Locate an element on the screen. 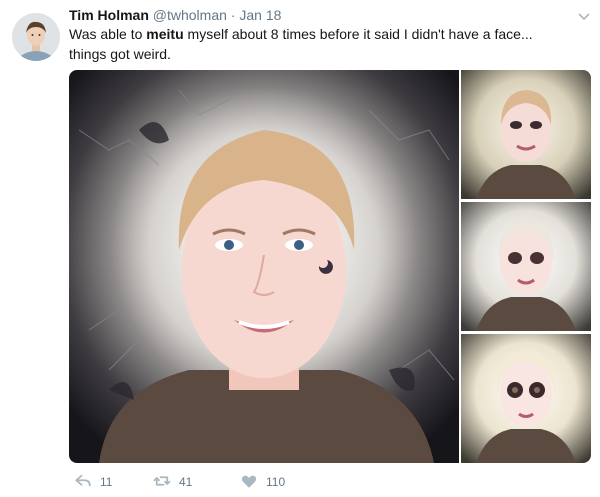  retweet-count: 41 is located at coordinates (186, 482).